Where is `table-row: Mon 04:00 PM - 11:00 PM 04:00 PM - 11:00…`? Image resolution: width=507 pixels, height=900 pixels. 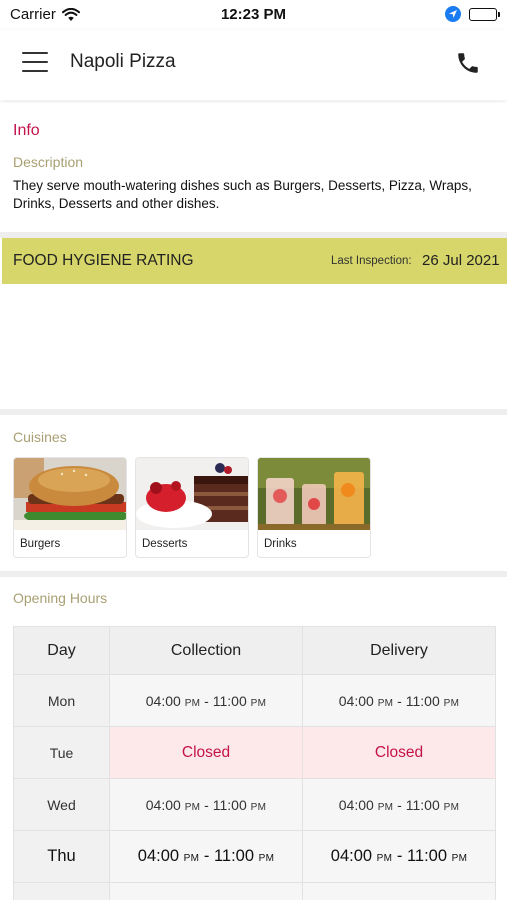
table-row: Mon 04:00 PM - 11:00 PM 04:00 PM - 11:00… is located at coordinates (254, 700).